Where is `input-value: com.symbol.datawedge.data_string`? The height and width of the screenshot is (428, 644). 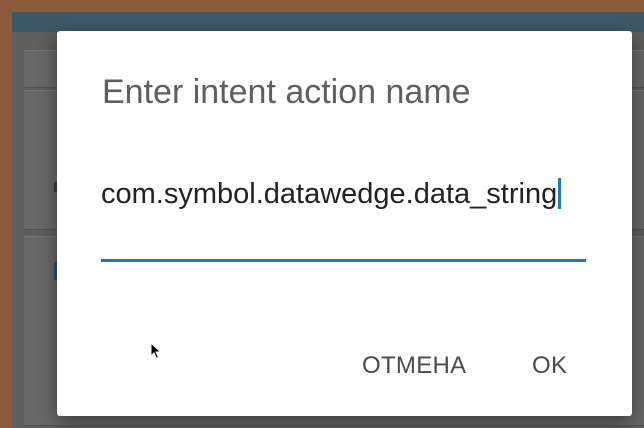
input-value: com.symbol.datawedge.data_string is located at coordinates (329, 194).